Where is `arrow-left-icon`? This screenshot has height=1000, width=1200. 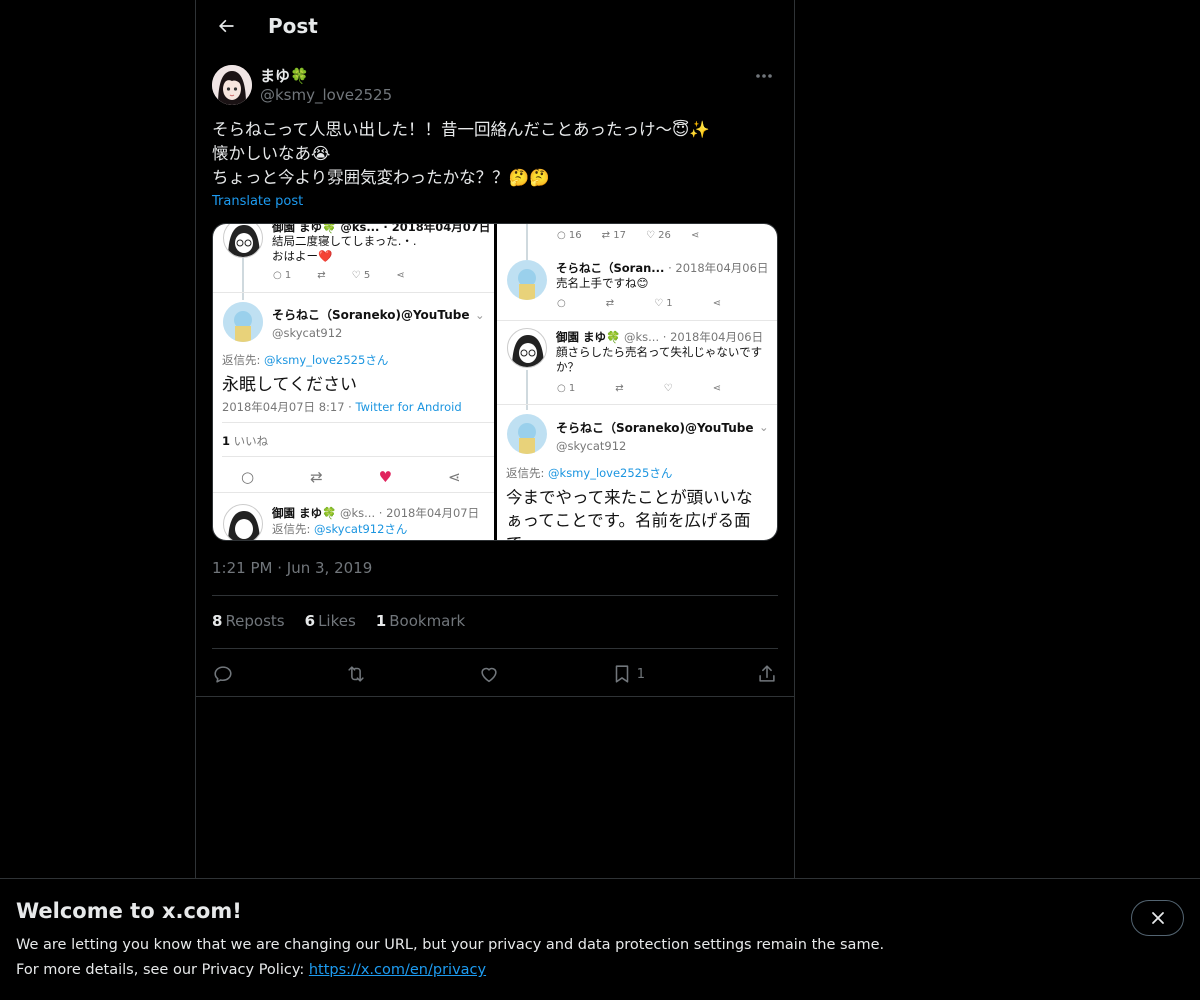
arrow-left-icon is located at coordinates (226, 26).